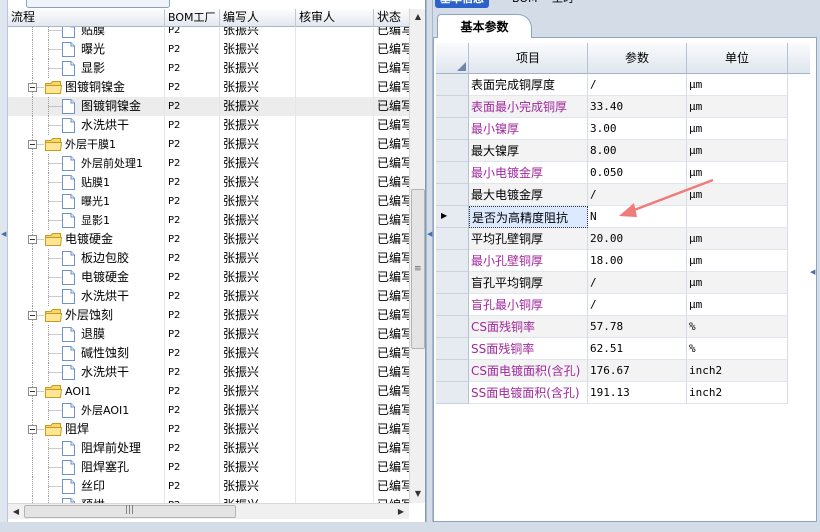 The width and height of the screenshot is (820, 532). I want to click on tree-row: 曝光1 P2 张振兴 已编写, so click(208, 201).